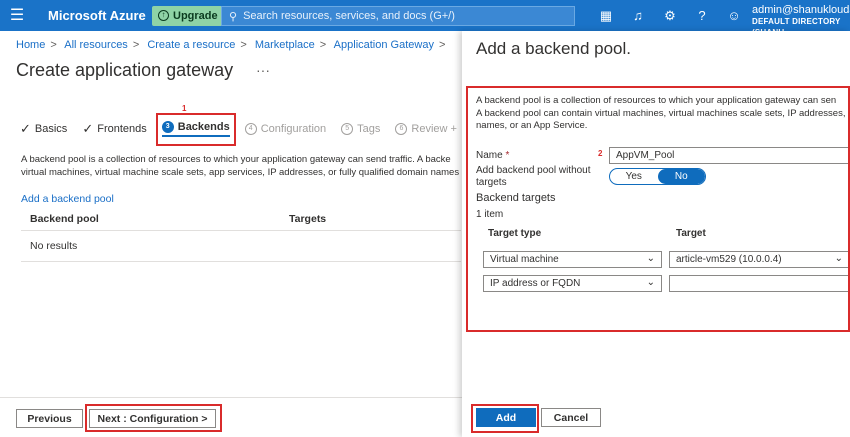  What do you see at coordinates (308, 219) in the screenshot?
I see `column-header-targets: Targets` at bounding box center [308, 219].